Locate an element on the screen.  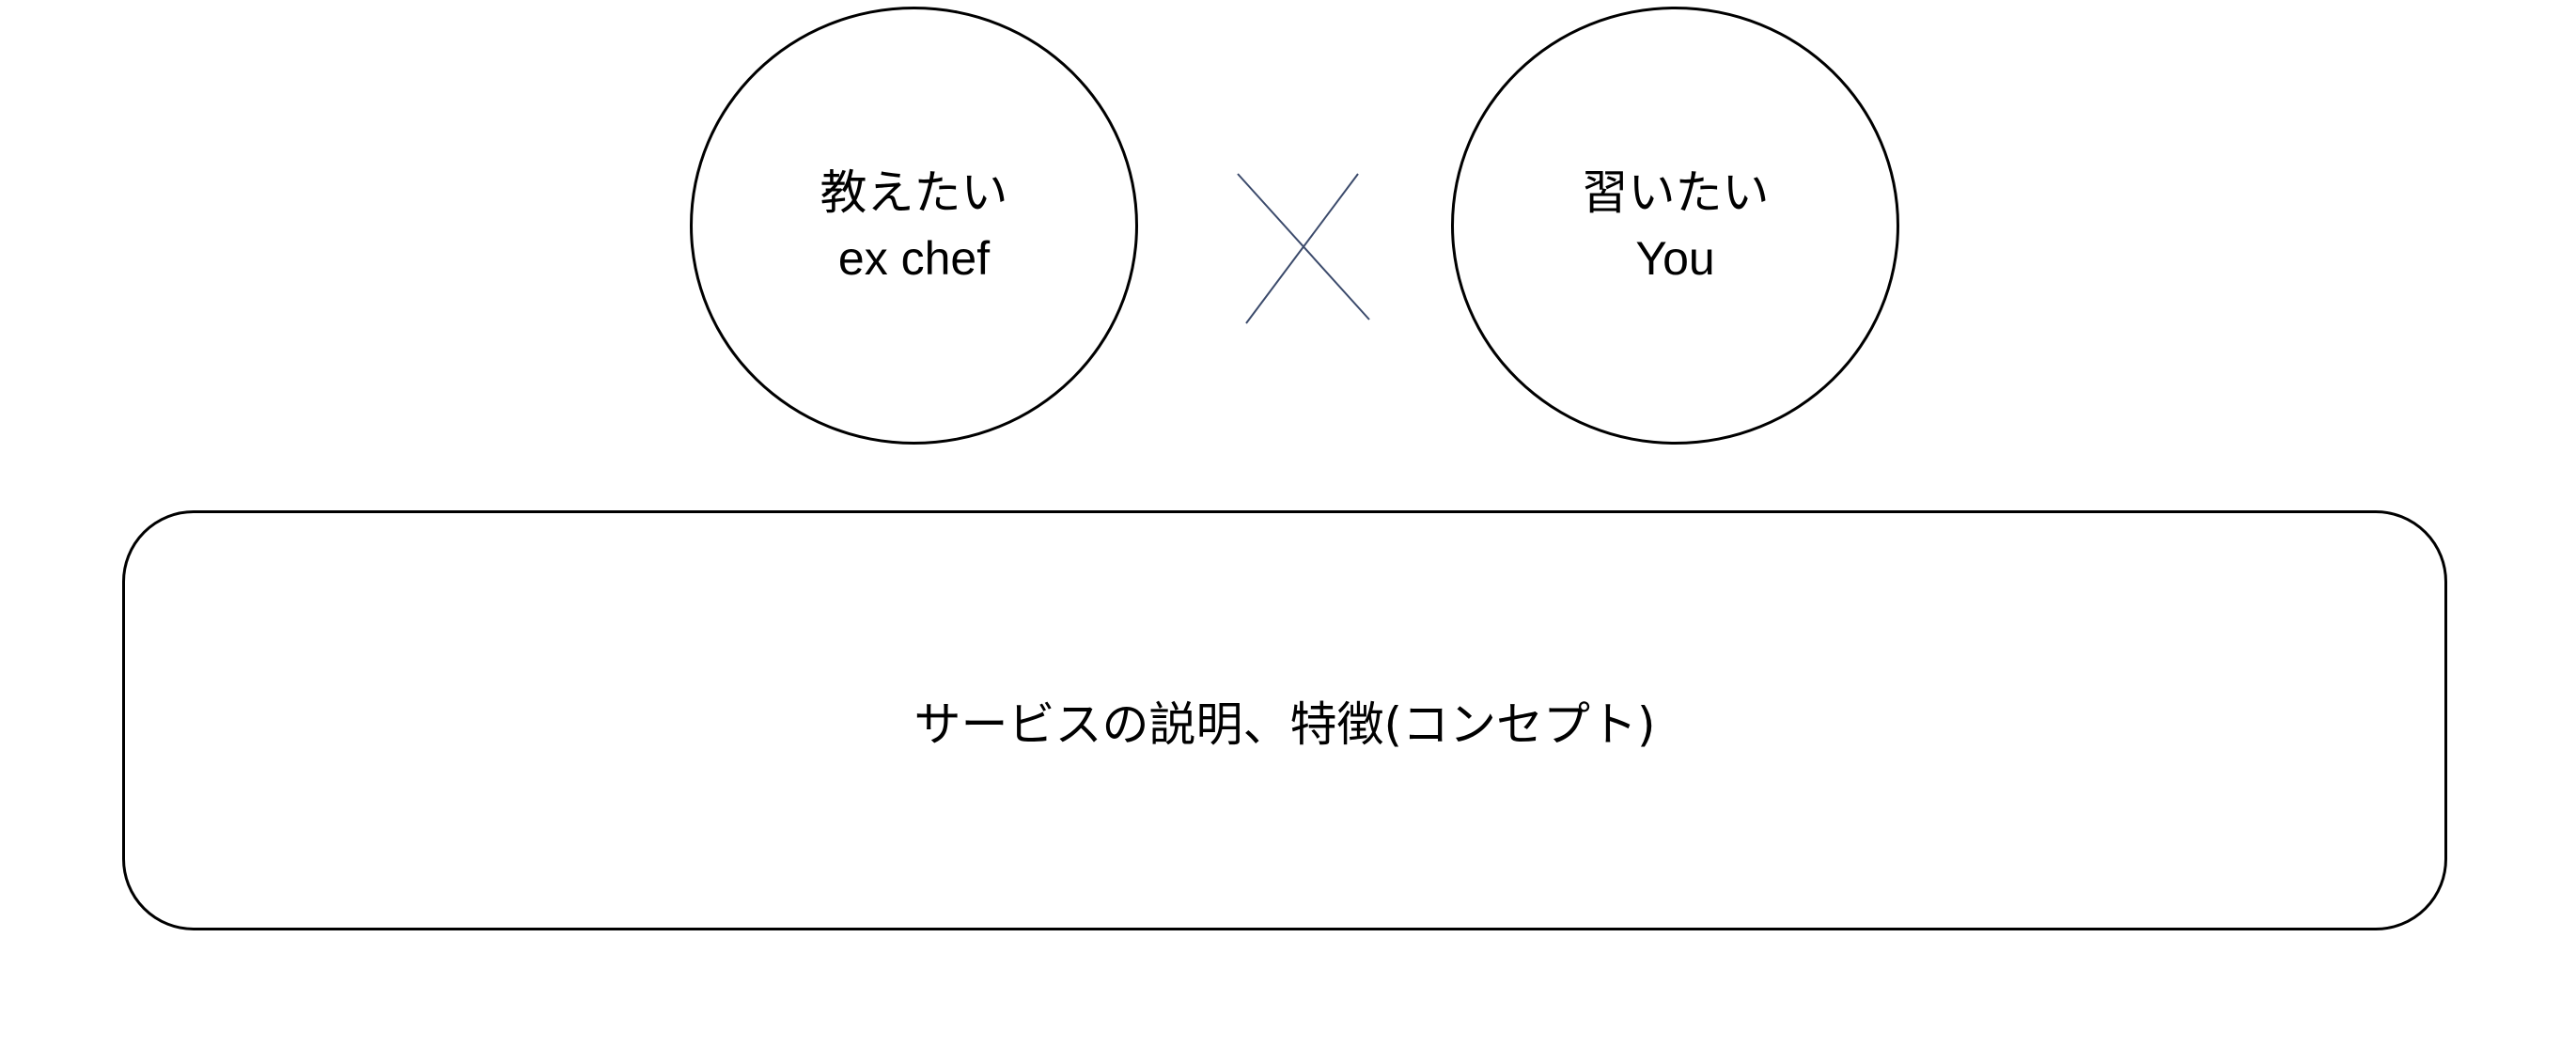
teacher-circle: 教えたい ex chef is located at coordinates (914, 226).